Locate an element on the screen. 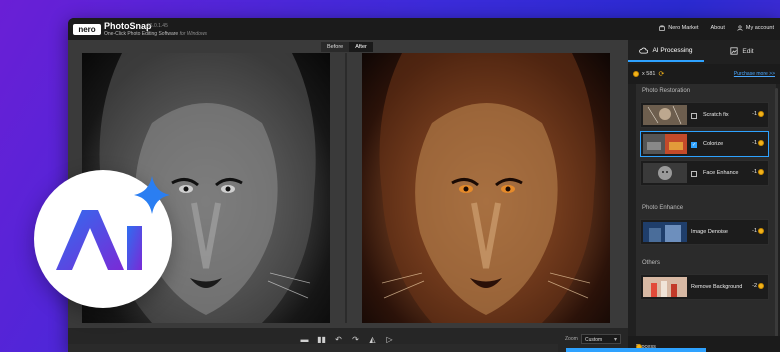 Image resolution: width=780 pixels, height=352 pixels. tab-edit-label: Edit is located at coordinates (748, 51).